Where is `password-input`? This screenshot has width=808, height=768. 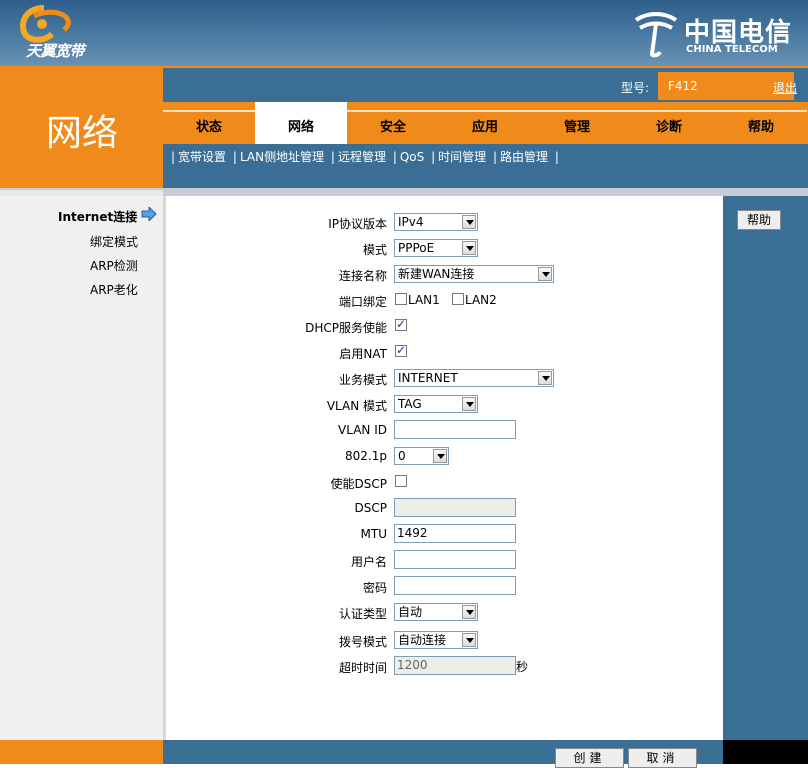
password-input is located at coordinates (455, 585).